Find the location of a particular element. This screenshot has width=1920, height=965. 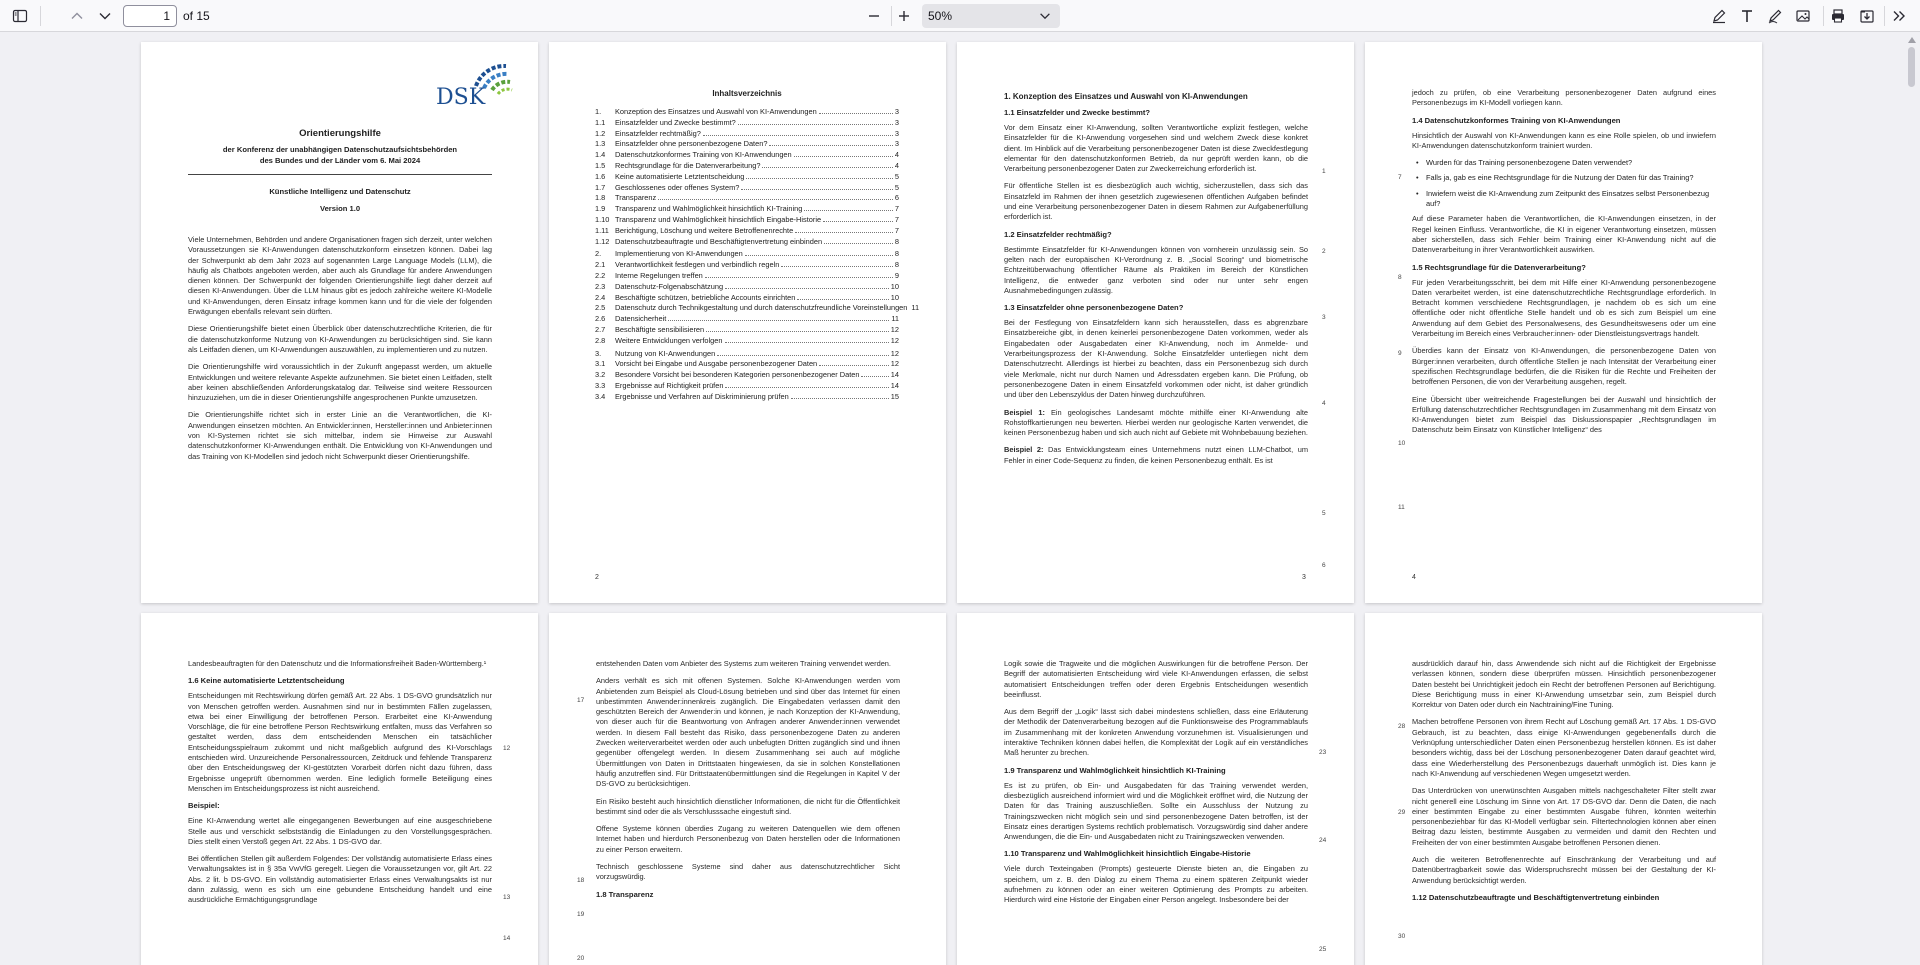

toc-entry-number: 2.7 is located at coordinates (600, 329).